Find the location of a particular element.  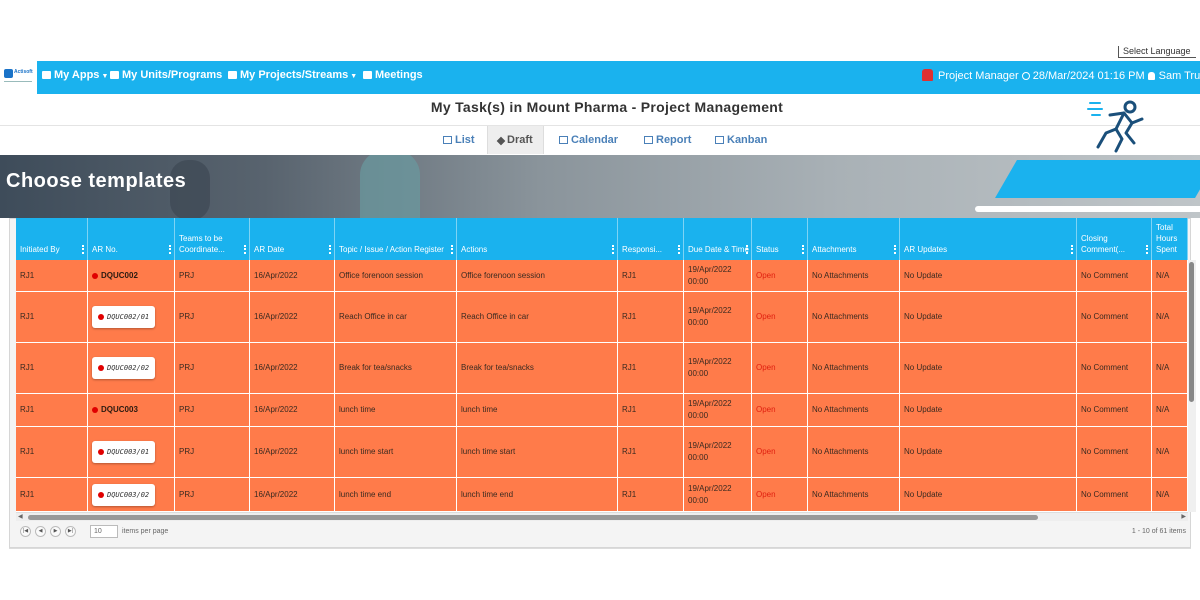

tag-icon is located at coordinates (648, 140).